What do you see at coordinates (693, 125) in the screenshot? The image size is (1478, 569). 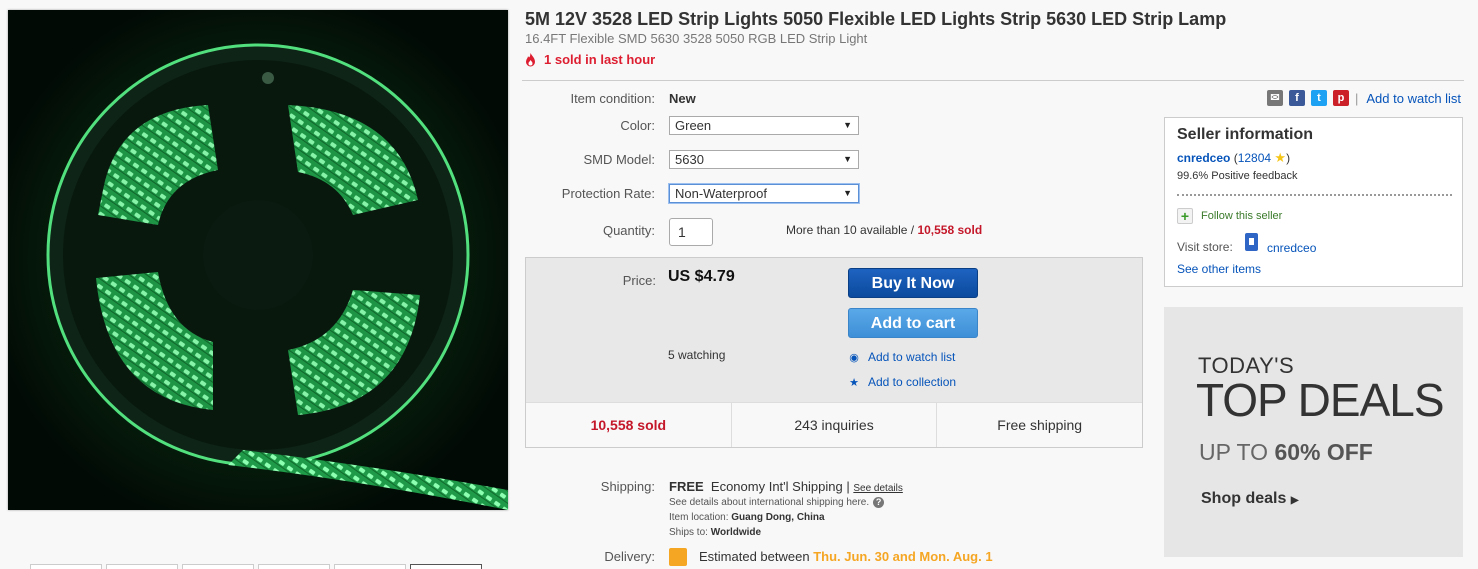 I see `color-select-value: Green` at bounding box center [693, 125].